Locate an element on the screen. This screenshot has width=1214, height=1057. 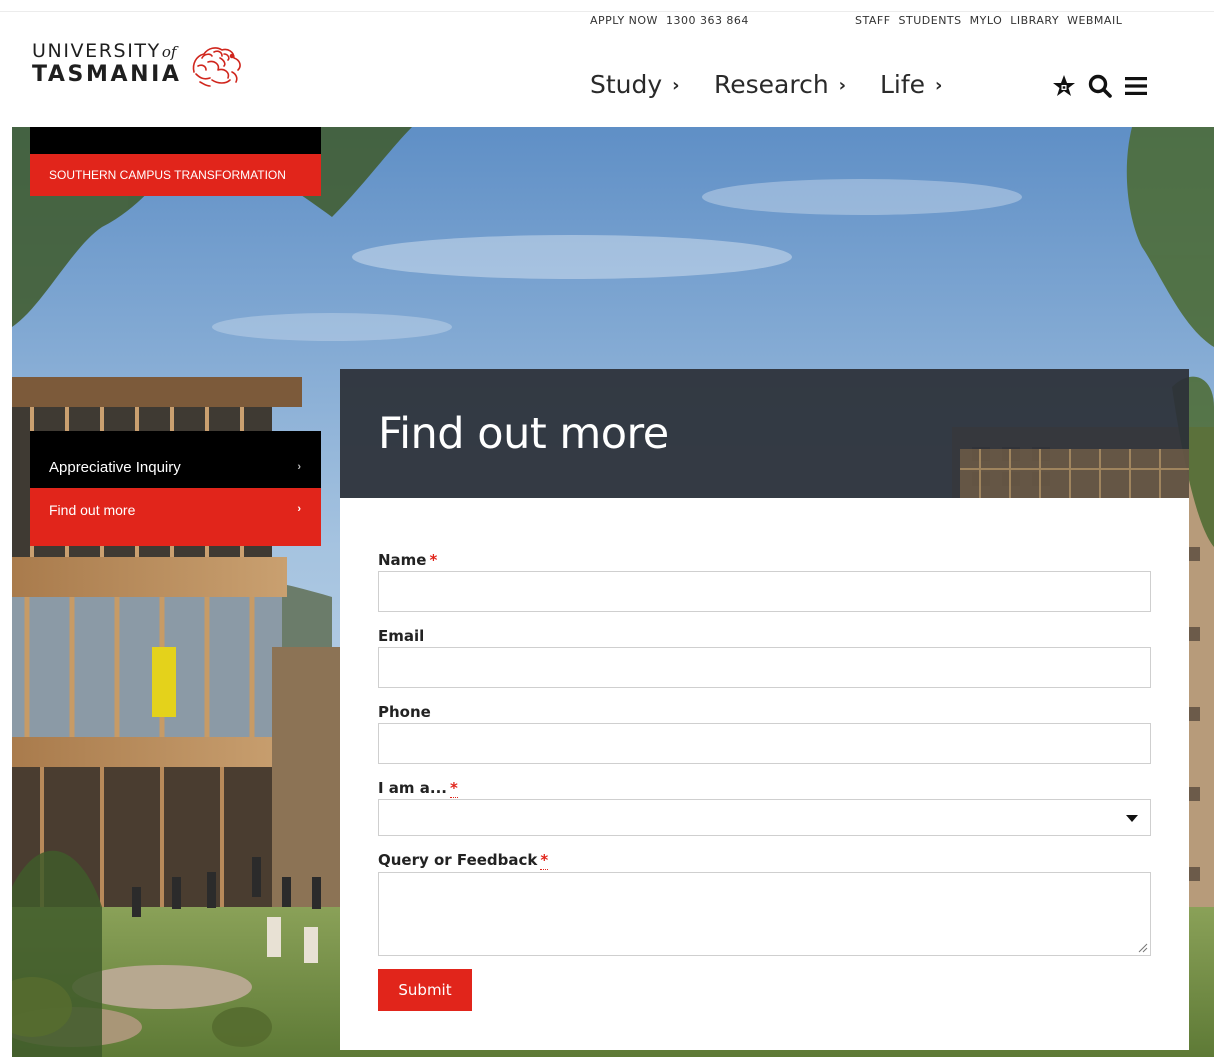
nav-research: Research › is located at coordinates (780, 84).